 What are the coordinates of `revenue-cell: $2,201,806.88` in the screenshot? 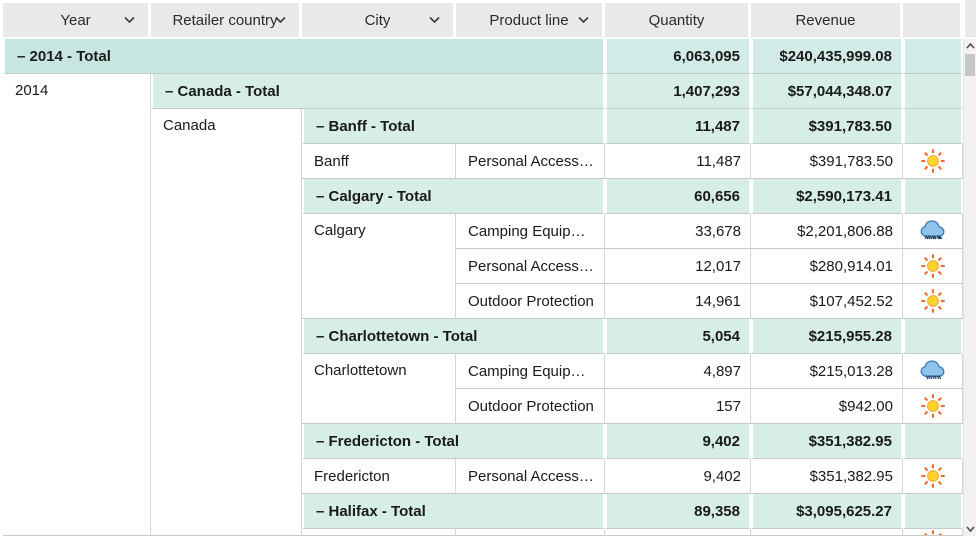 It's located at (827, 231).